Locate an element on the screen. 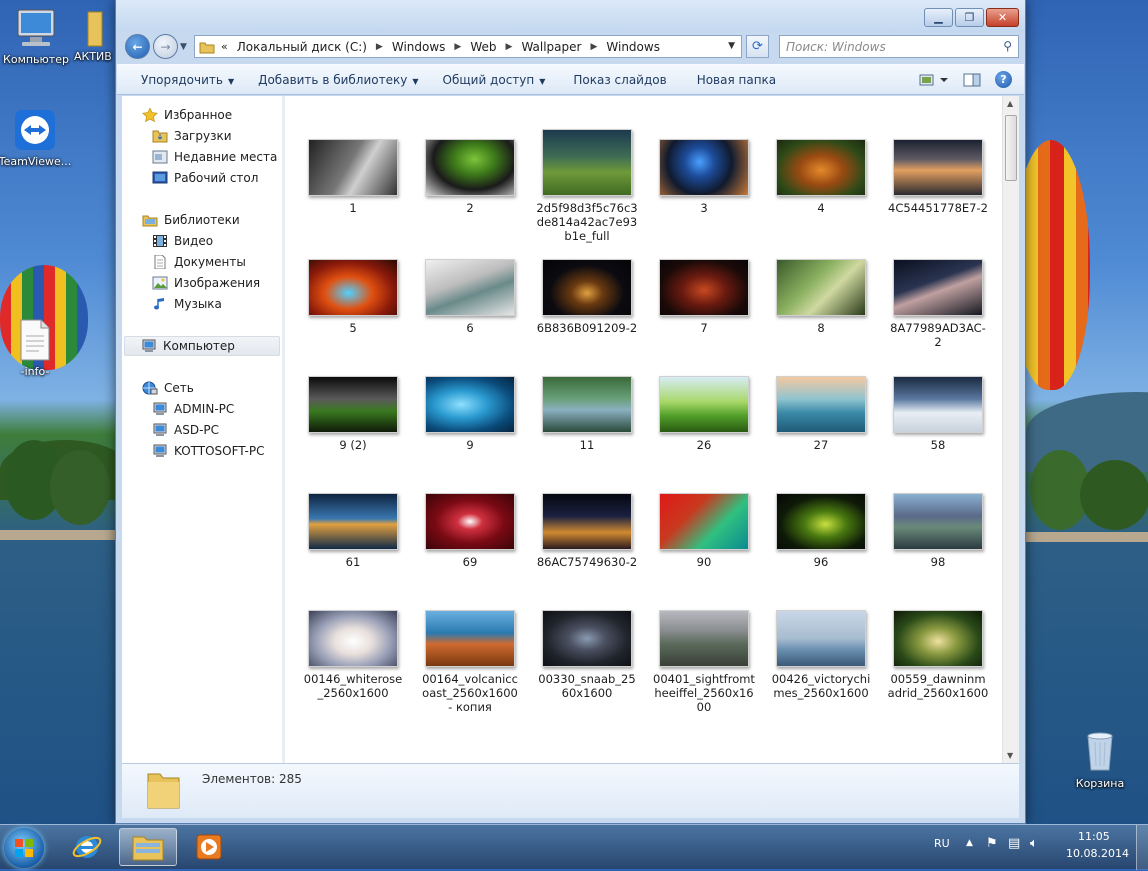 The image size is (1148, 871). nav-pc-admin: ADMIN-PC is located at coordinates (193, 409).